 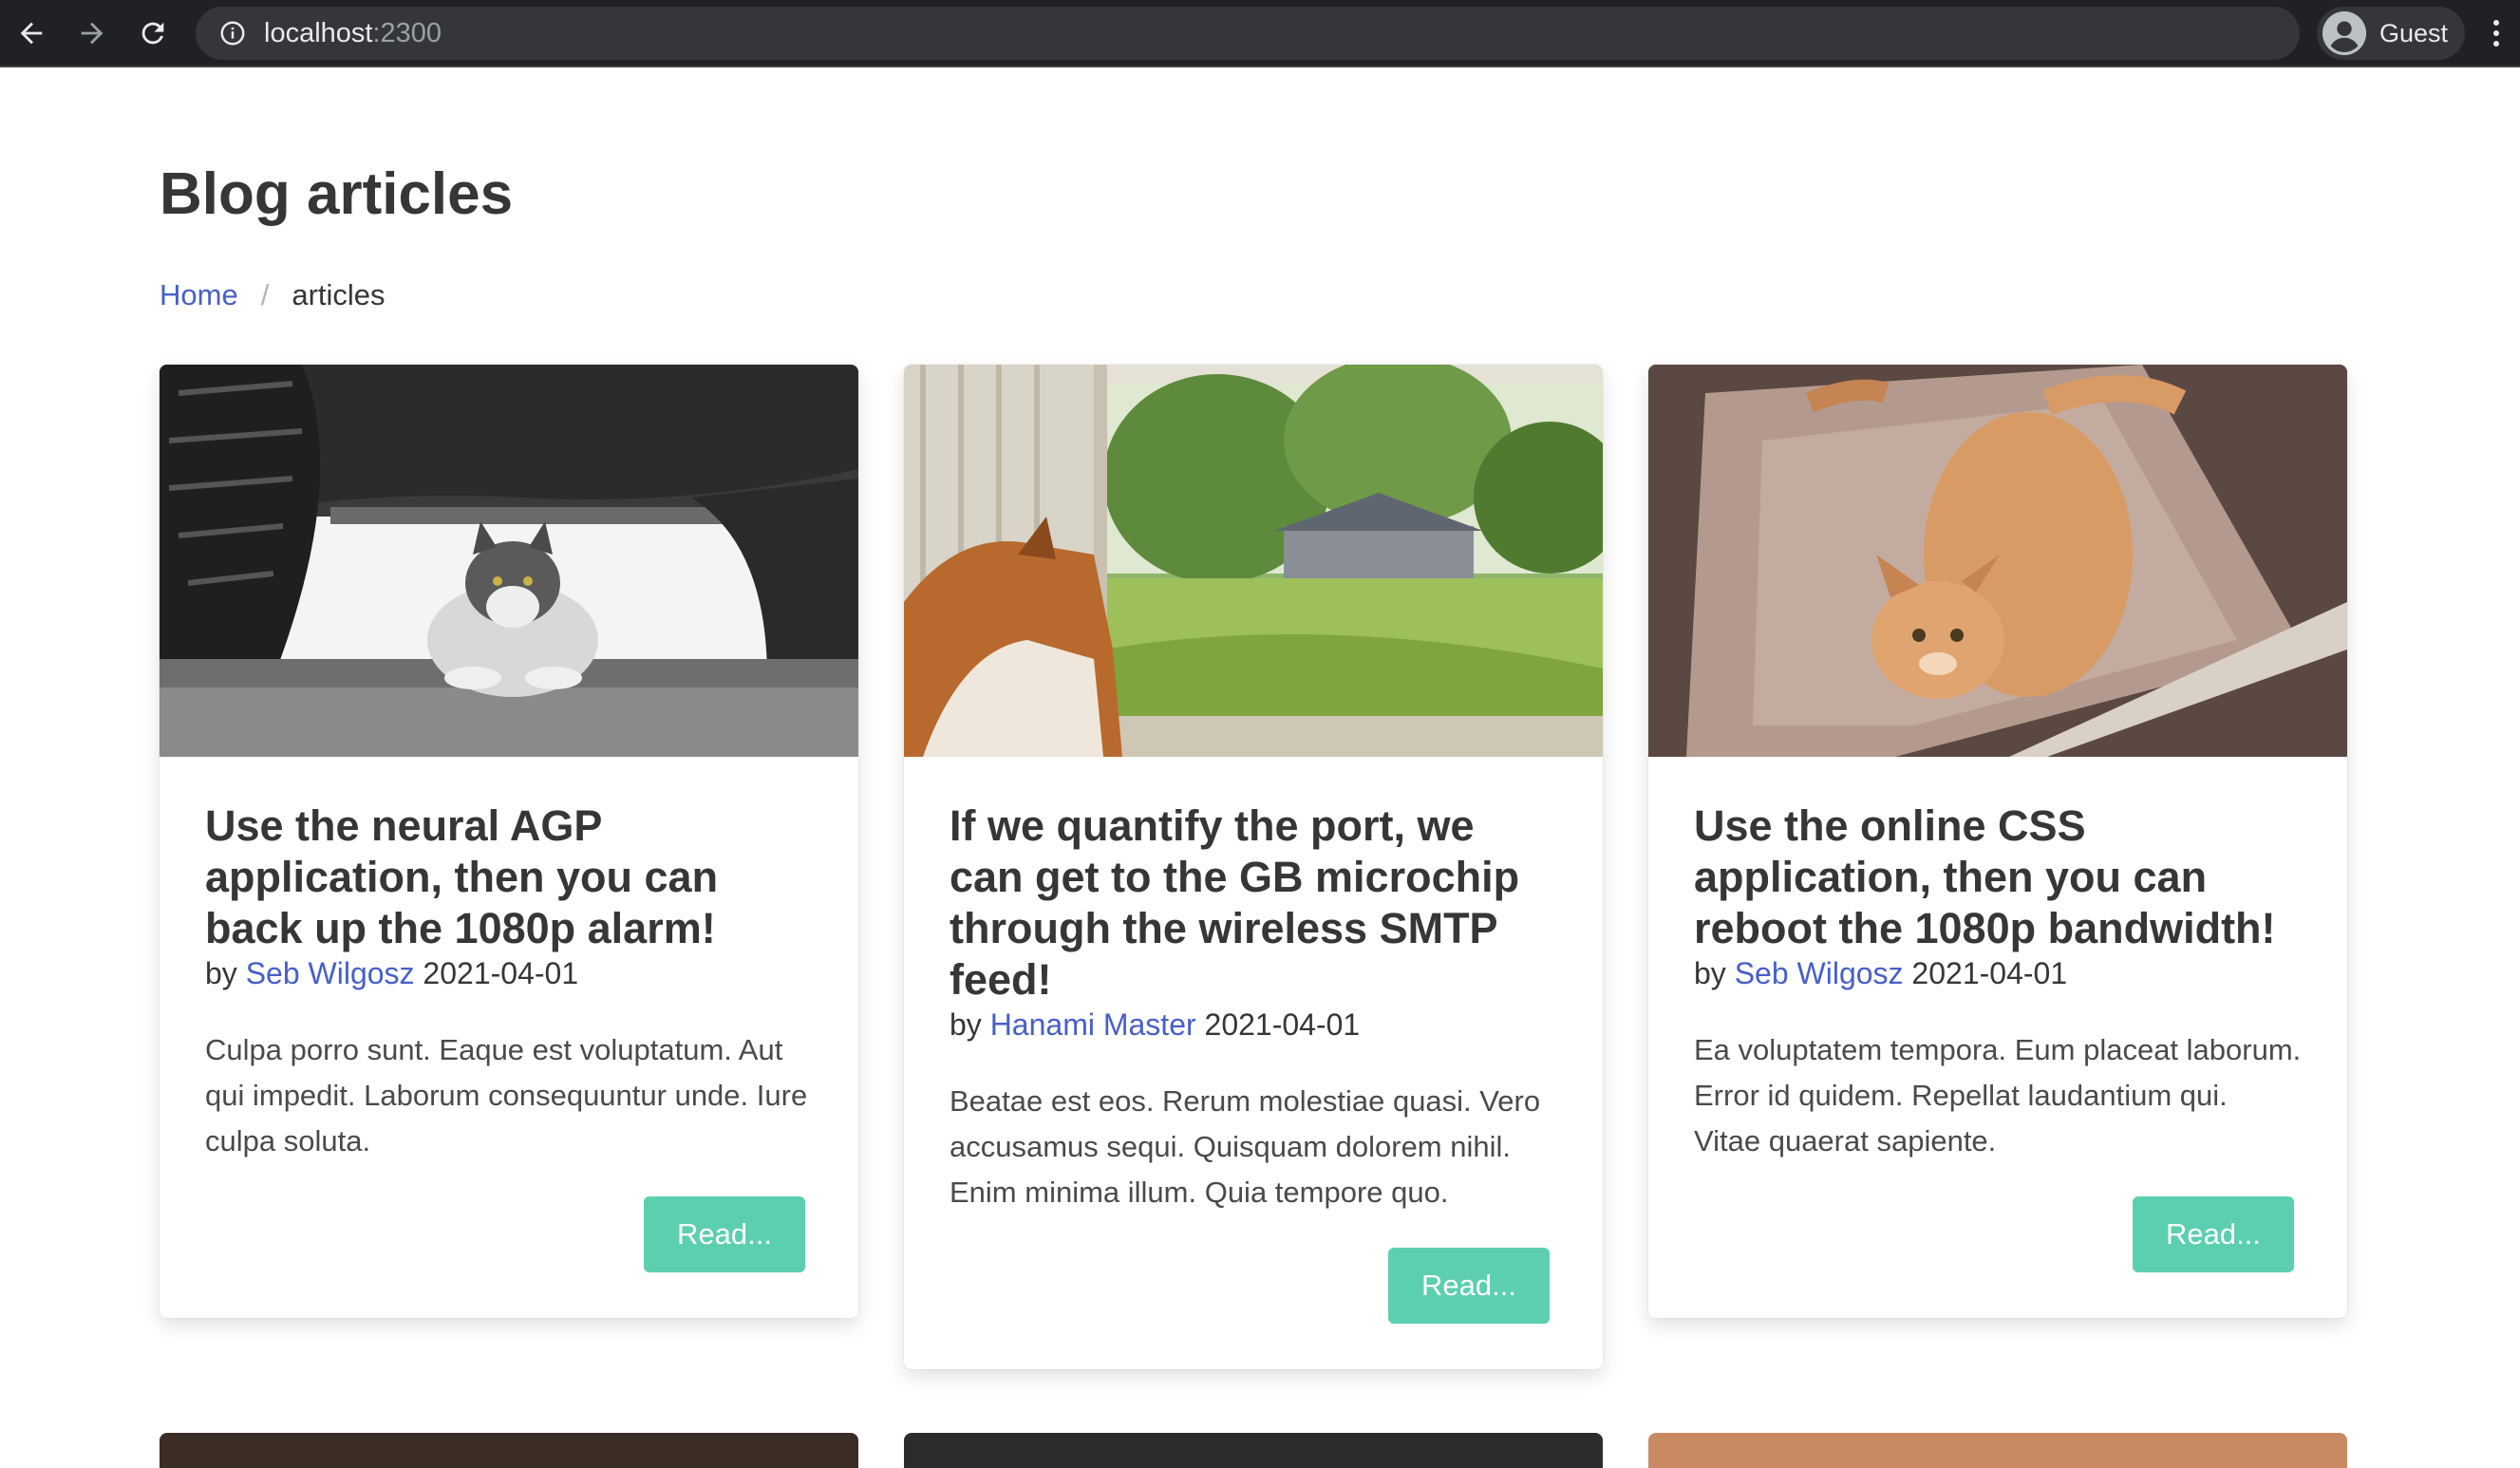 I want to click on reload-icon, so click(x=152, y=33).